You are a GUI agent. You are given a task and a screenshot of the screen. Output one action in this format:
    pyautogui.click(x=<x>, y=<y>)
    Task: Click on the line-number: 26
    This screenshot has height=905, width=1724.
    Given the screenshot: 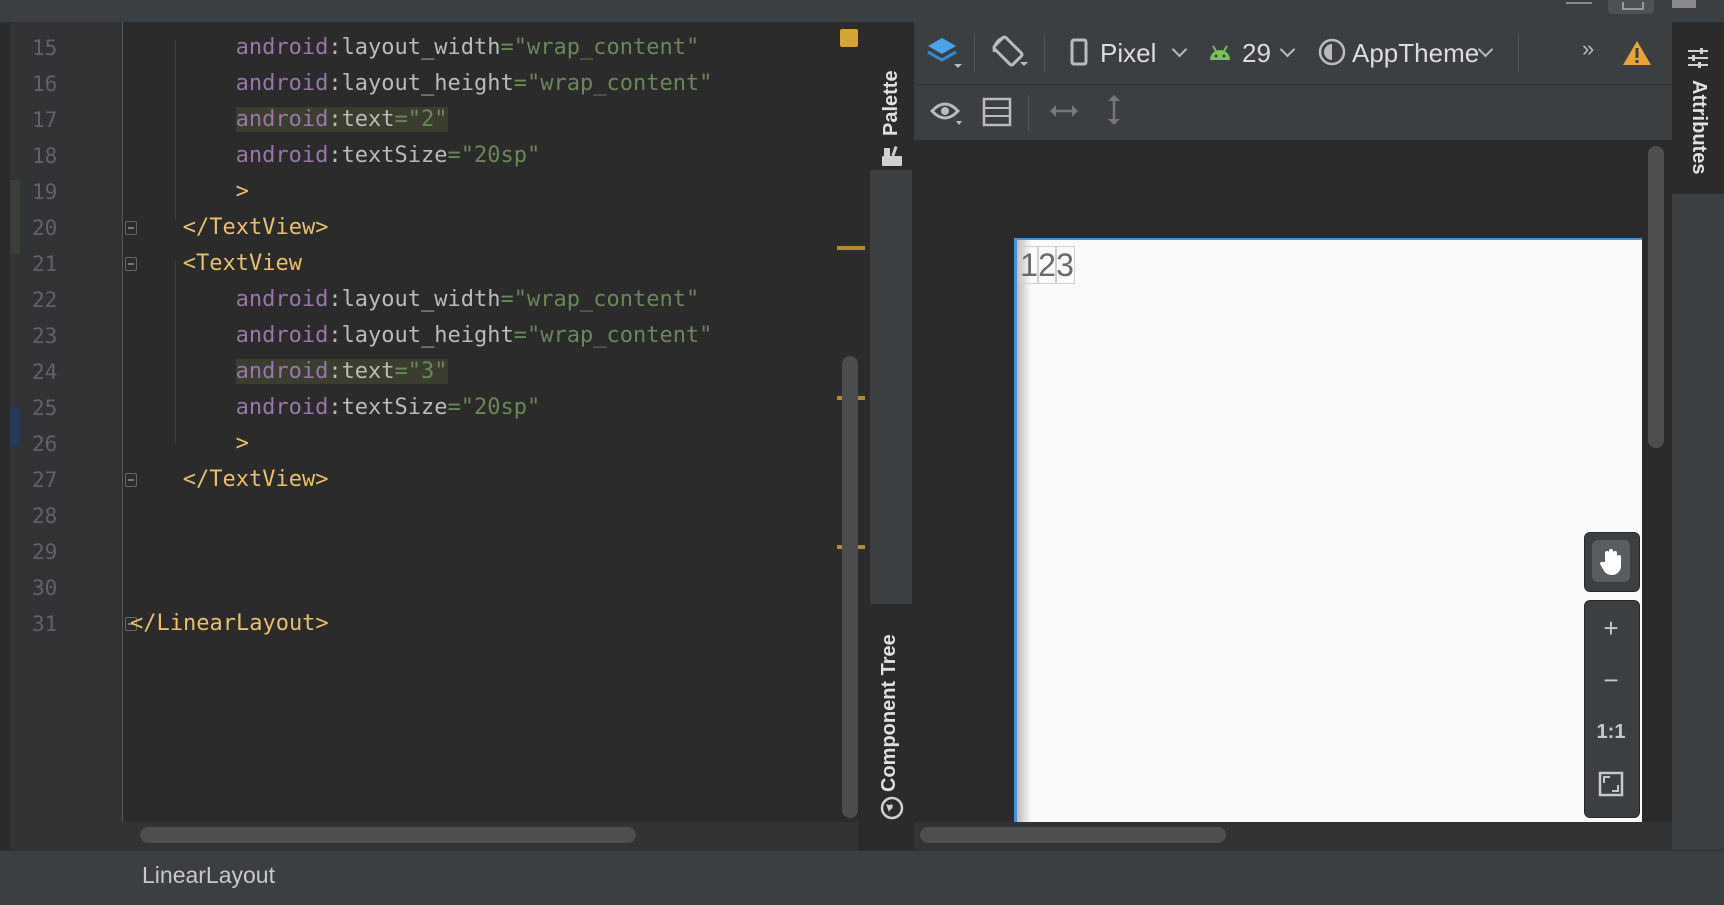 What is the action you would take?
    pyautogui.click(x=45, y=444)
    